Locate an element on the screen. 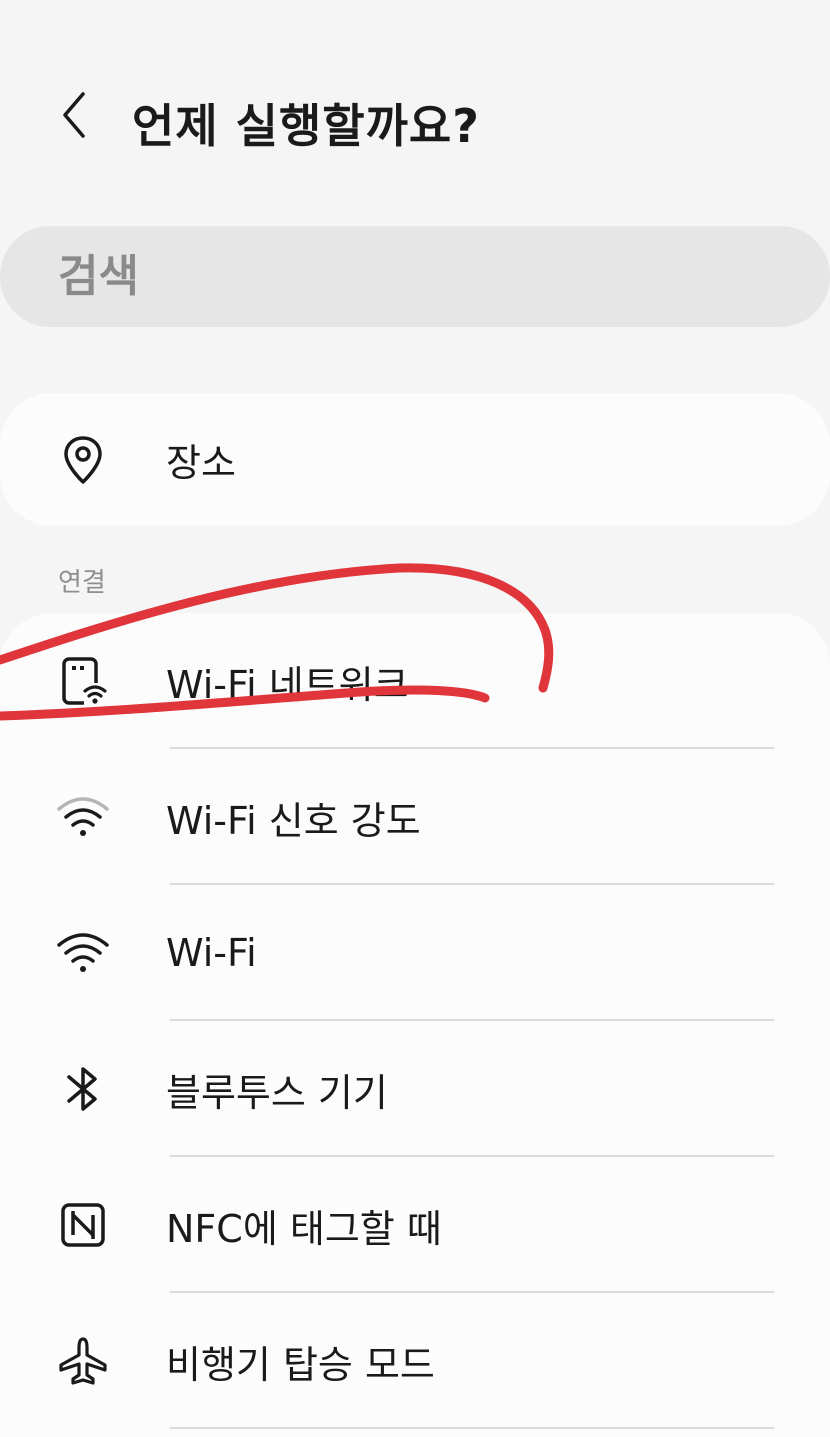 Image resolution: width=830 pixels, height=1437 pixels. list-item-nfc: NFC에 태그할 때 is located at coordinates (415, 1225).